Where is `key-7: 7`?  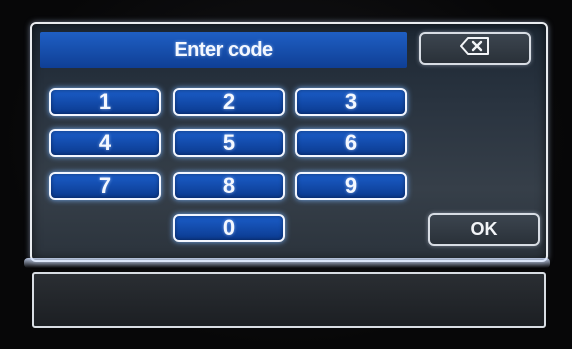 key-7: 7 is located at coordinates (105, 186).